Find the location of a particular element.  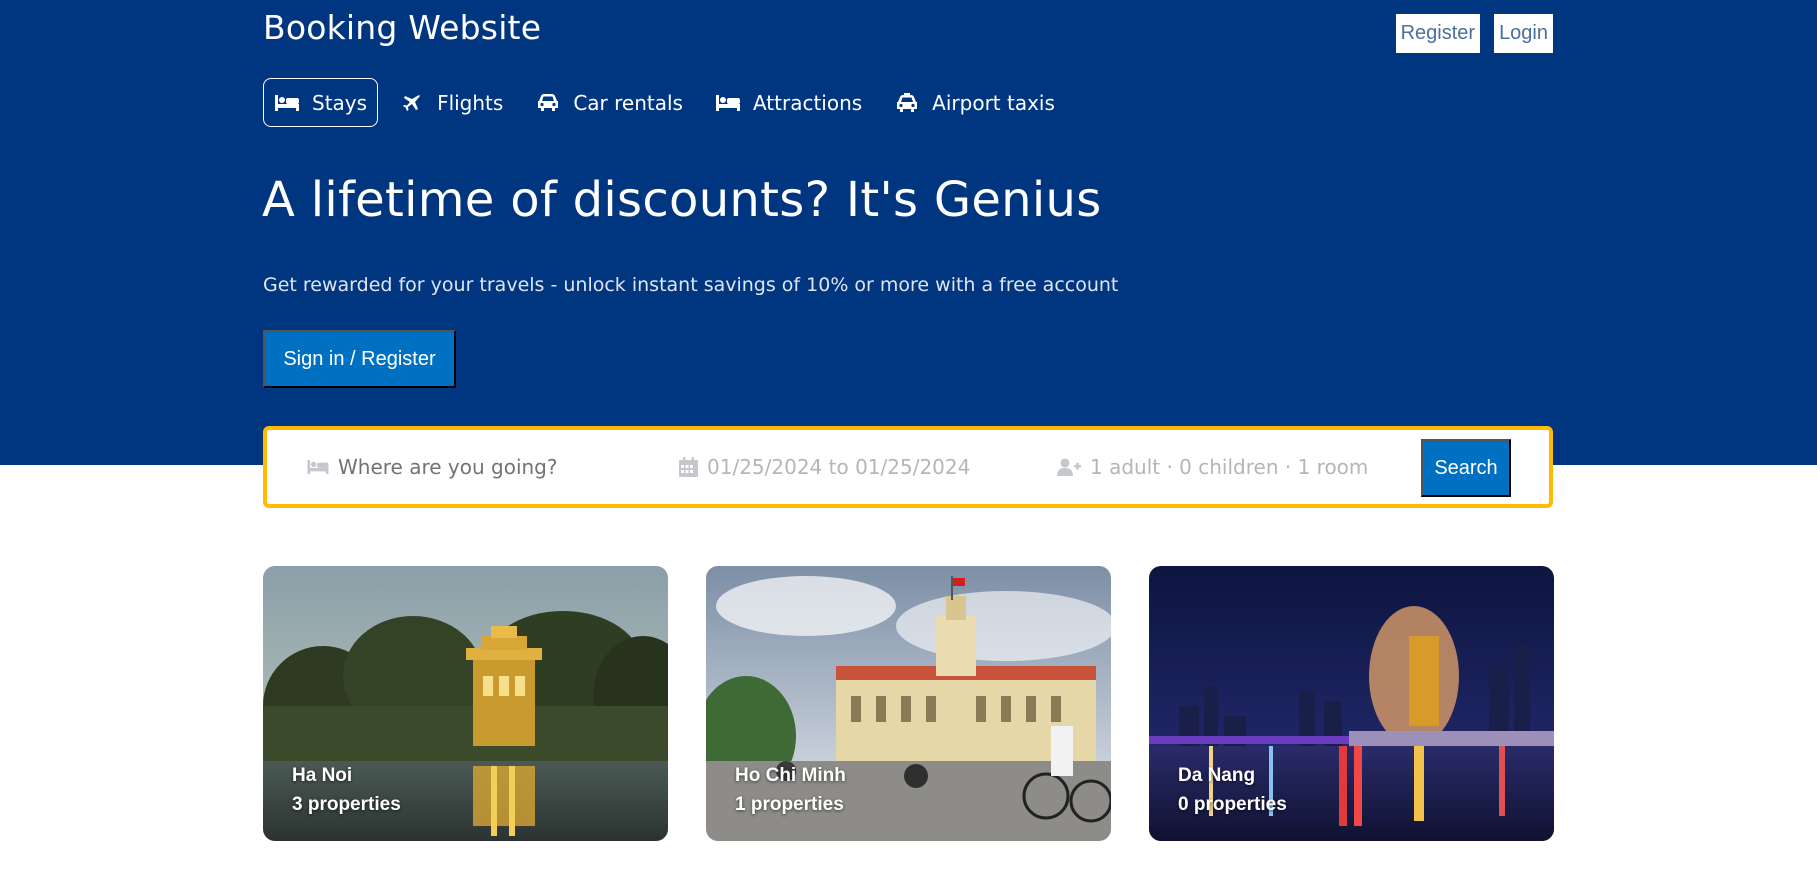

auth-buttons: Register Login is located at coordinates (1474, 33).